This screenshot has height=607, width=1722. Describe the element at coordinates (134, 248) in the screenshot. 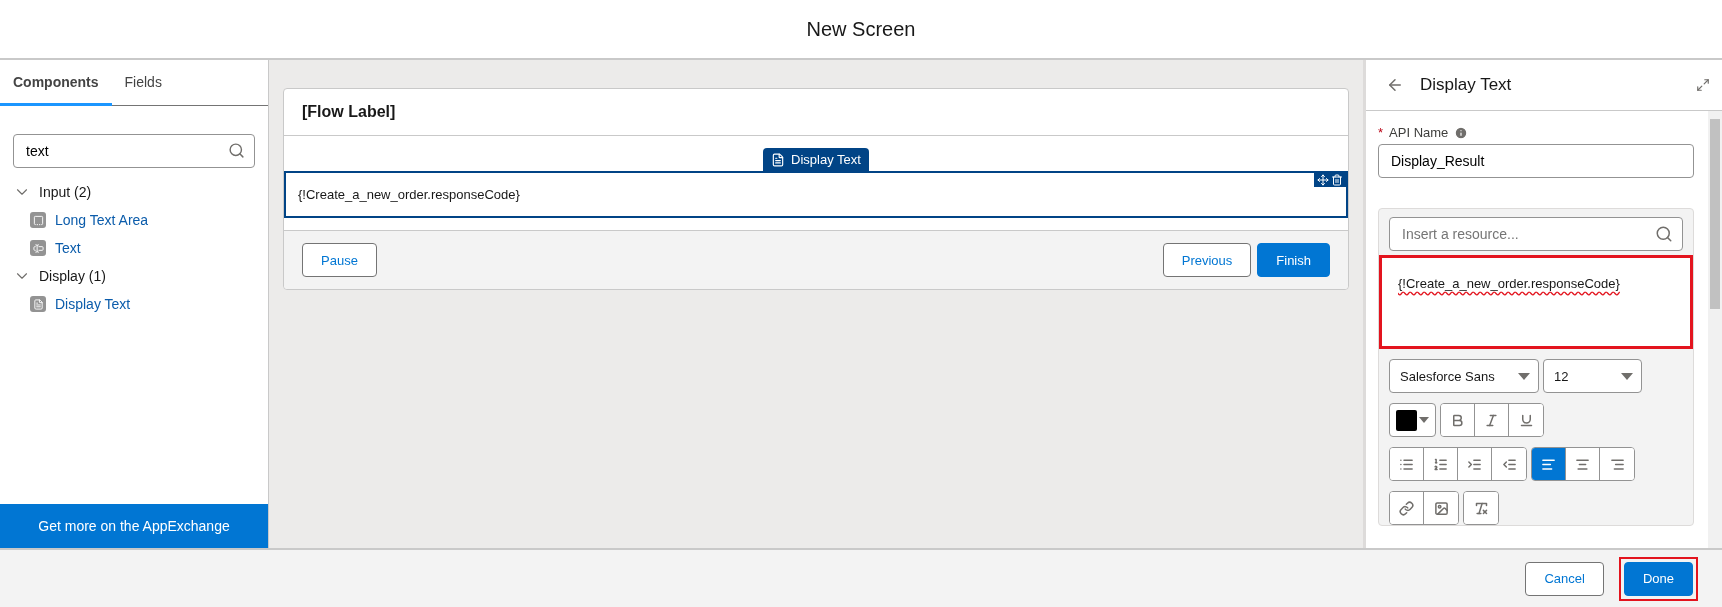

I see `component-item: Text` at that location.